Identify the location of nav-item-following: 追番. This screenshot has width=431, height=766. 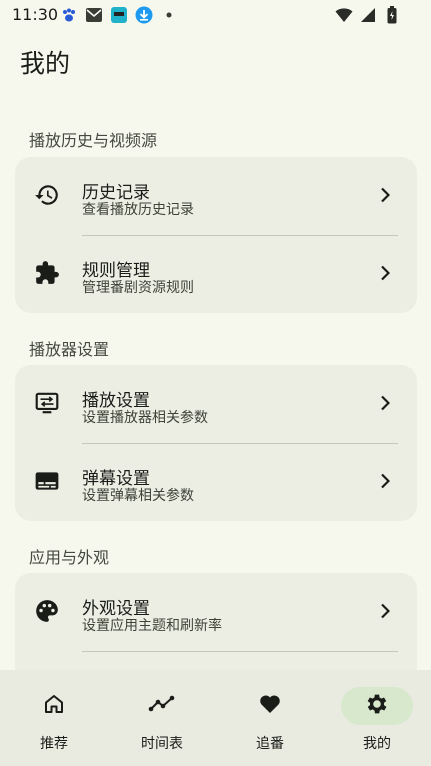
(270, 719).